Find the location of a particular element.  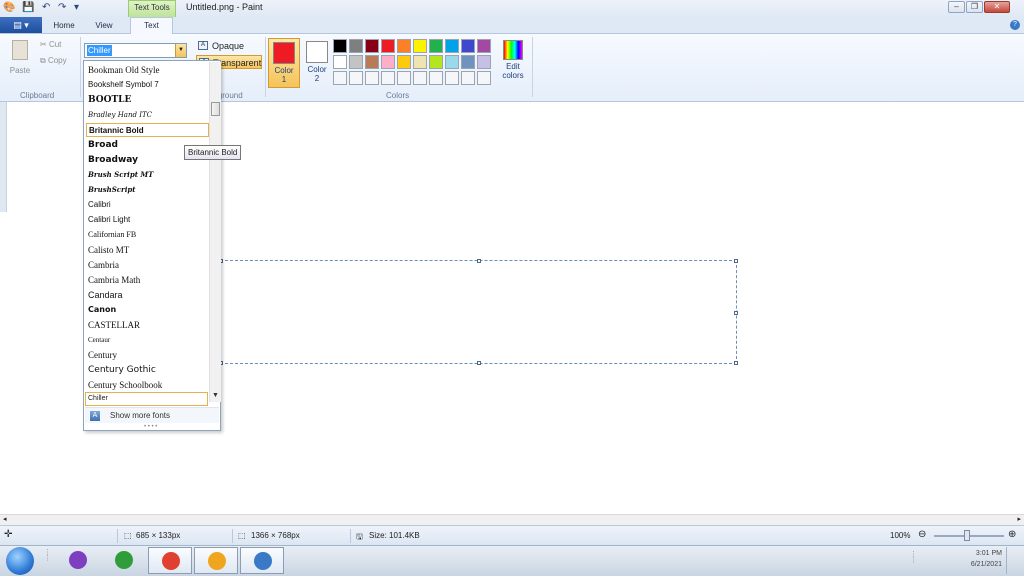

font-item: Century Gothic is located at coordinates (147, 370).